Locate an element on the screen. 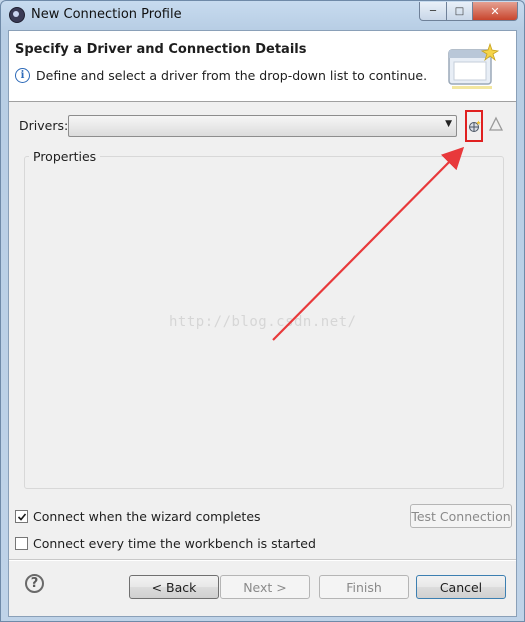 The height and width of the screenshot is (622, 525). connect-on-finish-label: Connect when the wizard completes is located at coordinates (147, 516).